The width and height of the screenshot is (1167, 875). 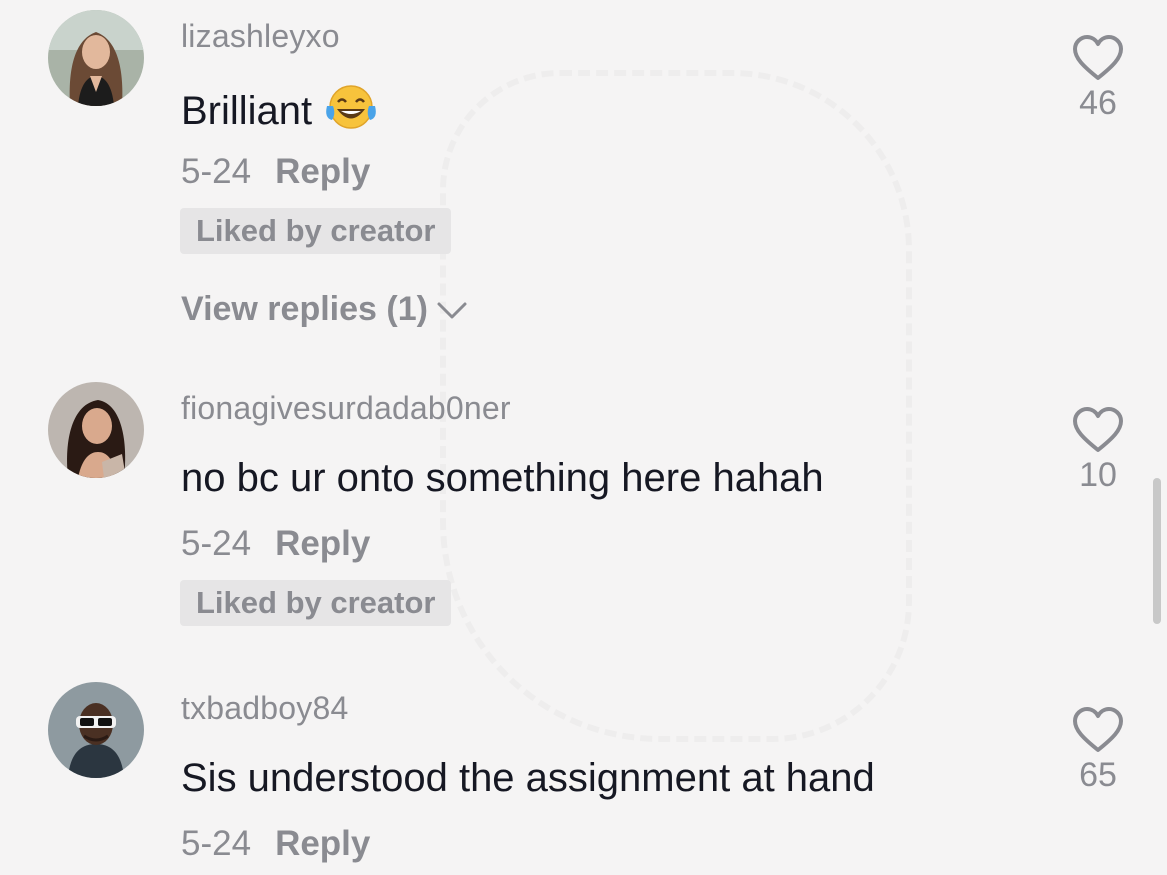 I want to click on comment-username: txbadboy84, so click(x=264, y=708).